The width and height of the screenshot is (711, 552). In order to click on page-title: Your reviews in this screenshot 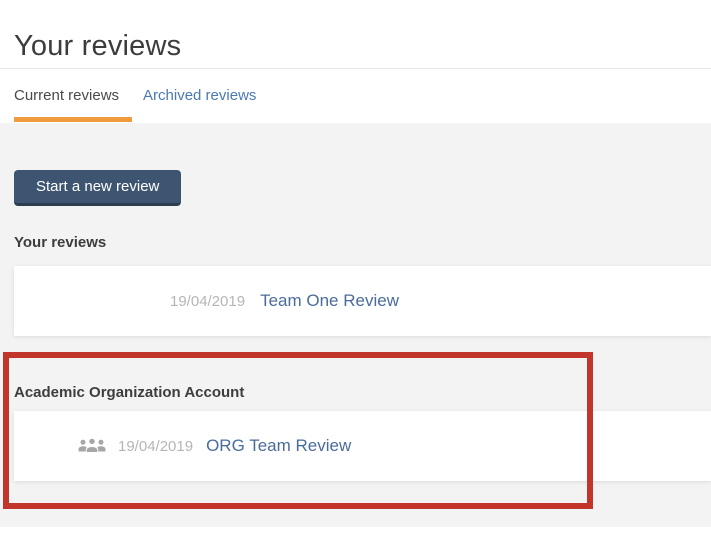, I will do `click(98, 46)`.